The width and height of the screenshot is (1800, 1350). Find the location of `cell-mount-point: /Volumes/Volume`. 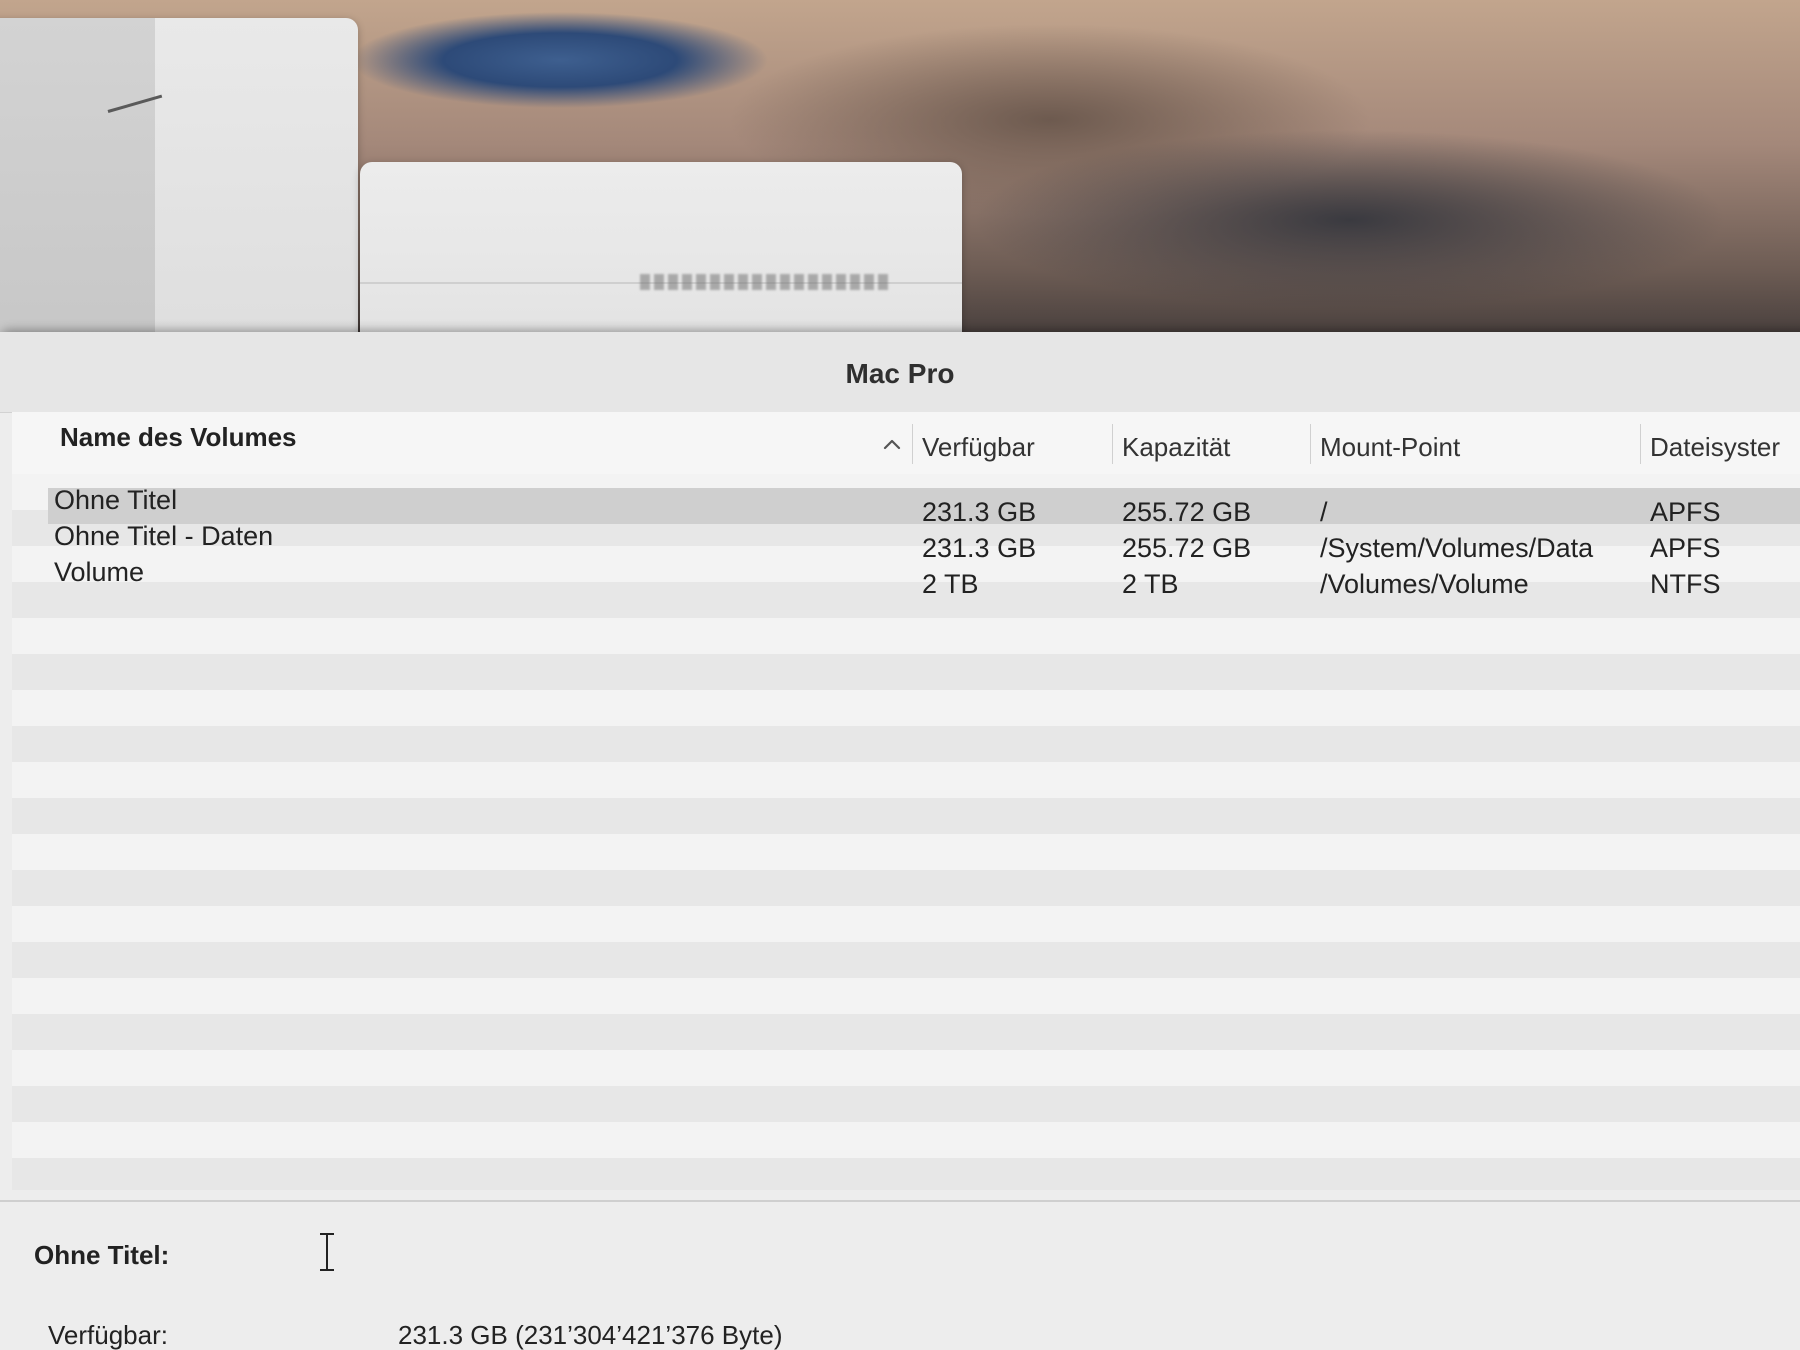

cell-mount-point: /Volumes/Volume is located at coordinates (1424, 584).